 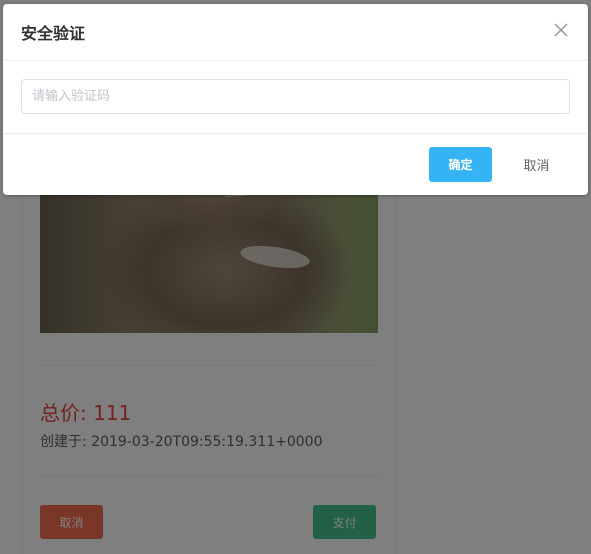 I want to click on dialog-cancel-button: 取消, so click(x=536, y=164).